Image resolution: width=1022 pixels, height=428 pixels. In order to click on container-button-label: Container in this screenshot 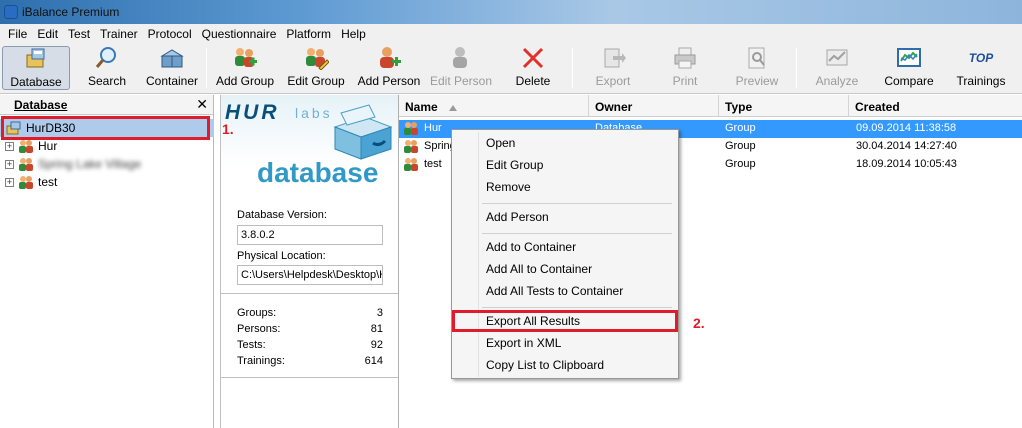, I will do `click(172, 81)`.